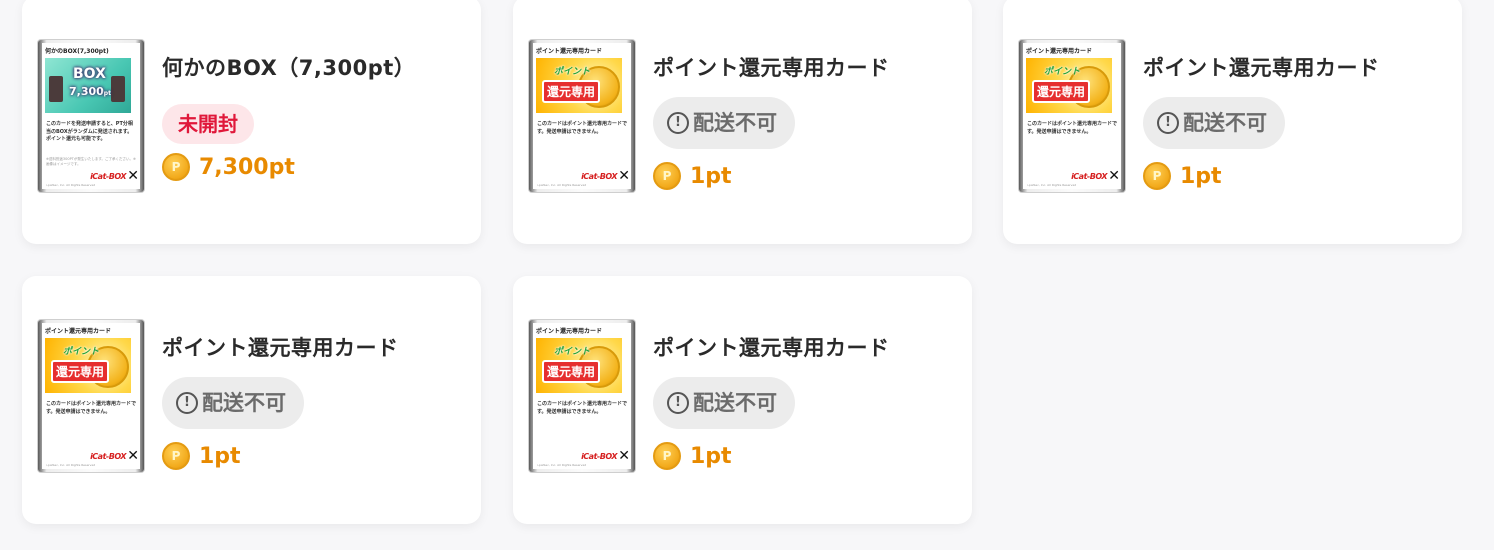 This screenshot has height=550, width=1494. Describe the element at coordinates (89, 74) in the screenshot. I see `card-art-title: BOX` at that location.